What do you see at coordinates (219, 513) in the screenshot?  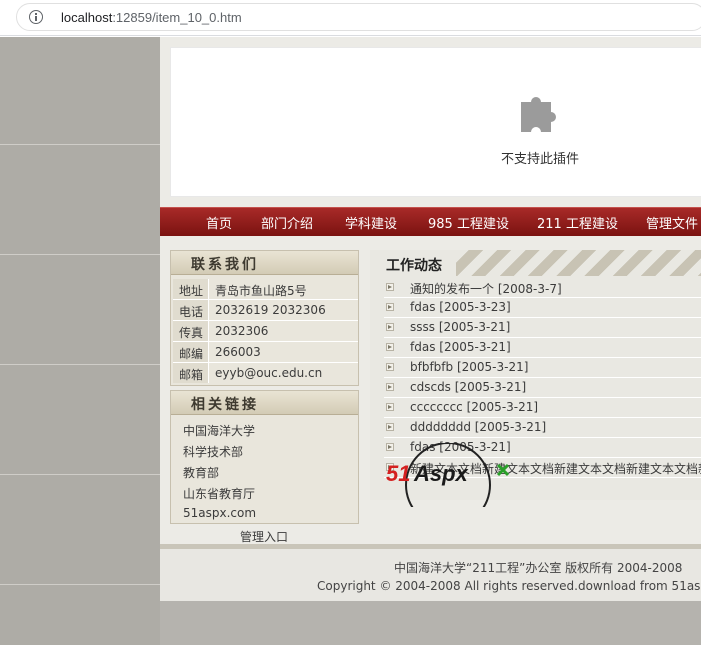 I see `link-51aspx: 51aspx.com` at bounding box center [219, 513].